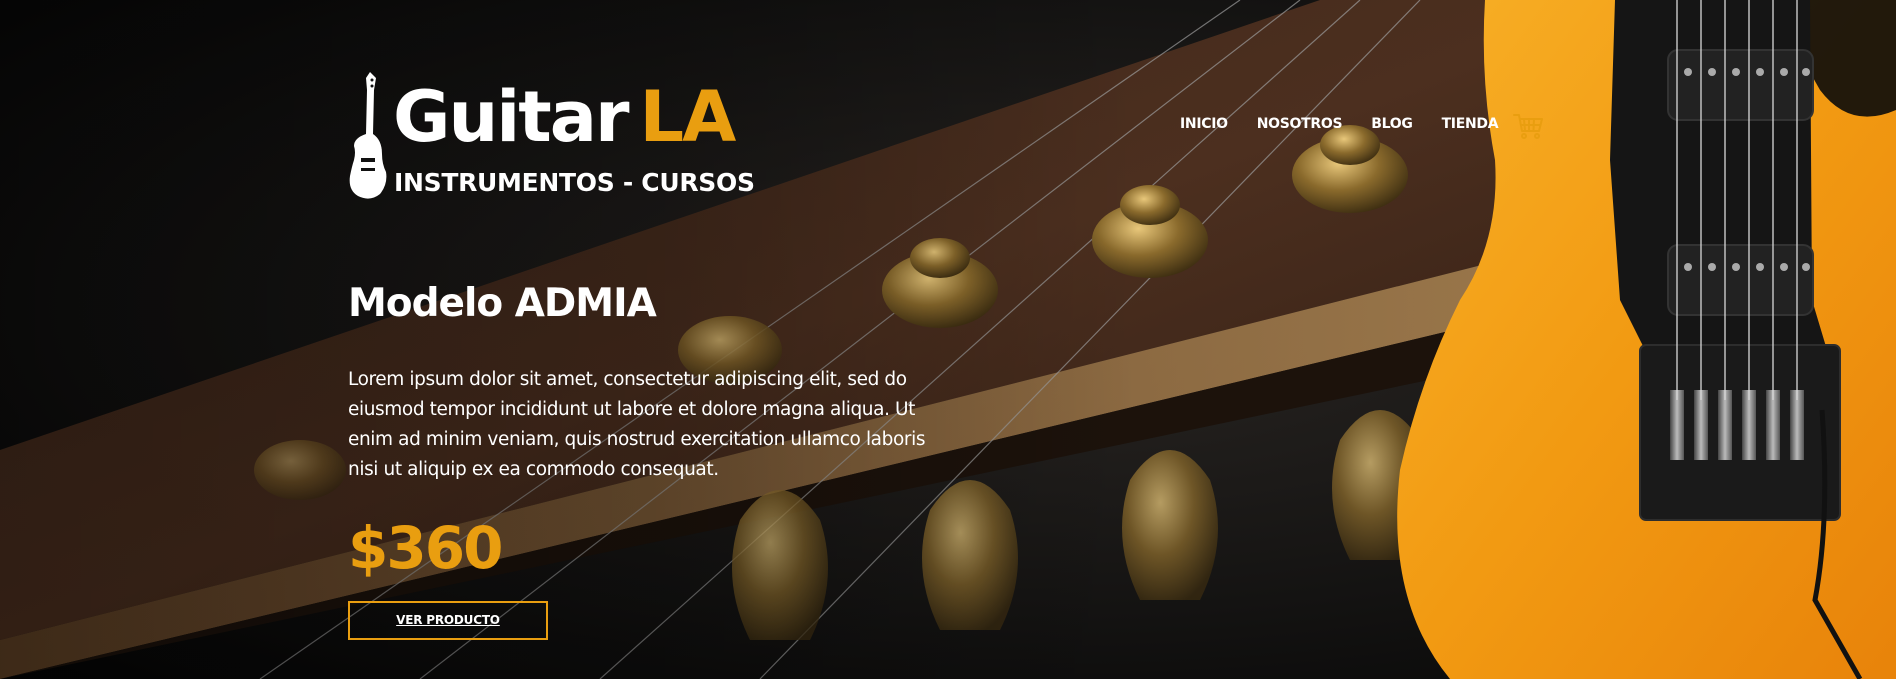  Describe the element at coordinates (511, 117) in the screenshot. I see `logo-word-guitar: Guitar` at that location.